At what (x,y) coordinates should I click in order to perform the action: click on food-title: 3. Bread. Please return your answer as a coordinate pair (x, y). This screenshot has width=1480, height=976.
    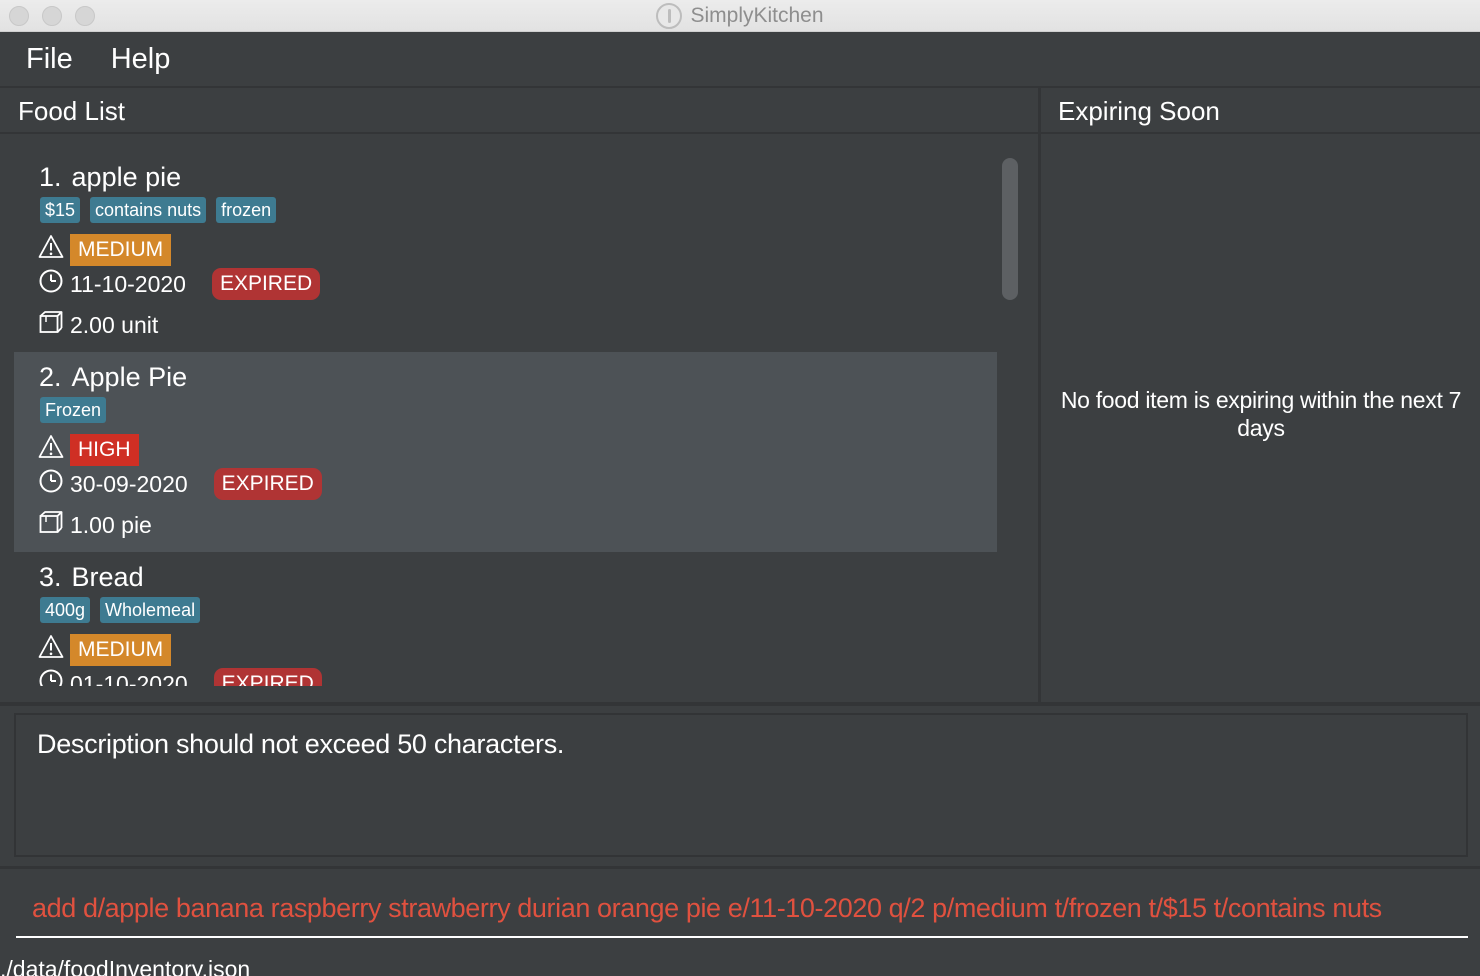
    Looking at the image, I should click on (91, 577).